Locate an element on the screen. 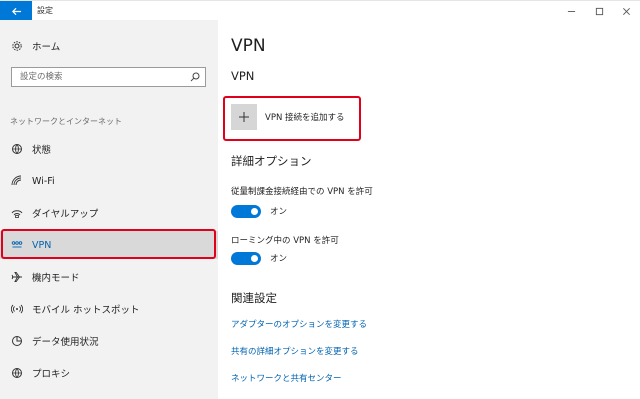 The image size is (640, 399). roaming-setting-label: ローミング中の VPN を許可 is located at coordinates (285, 241).